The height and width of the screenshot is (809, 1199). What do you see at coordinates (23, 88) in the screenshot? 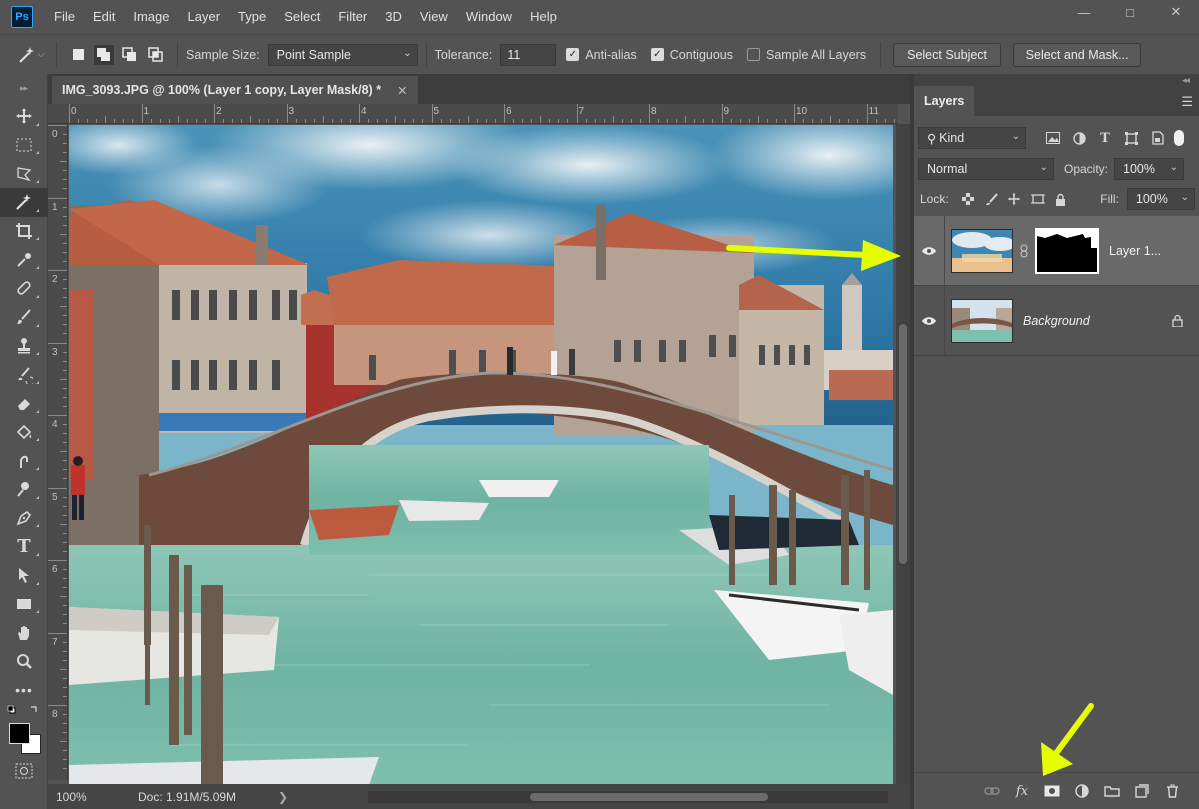
I see `collapse-toolbar-icon: ▸▸` at bounding box center [23, 88].